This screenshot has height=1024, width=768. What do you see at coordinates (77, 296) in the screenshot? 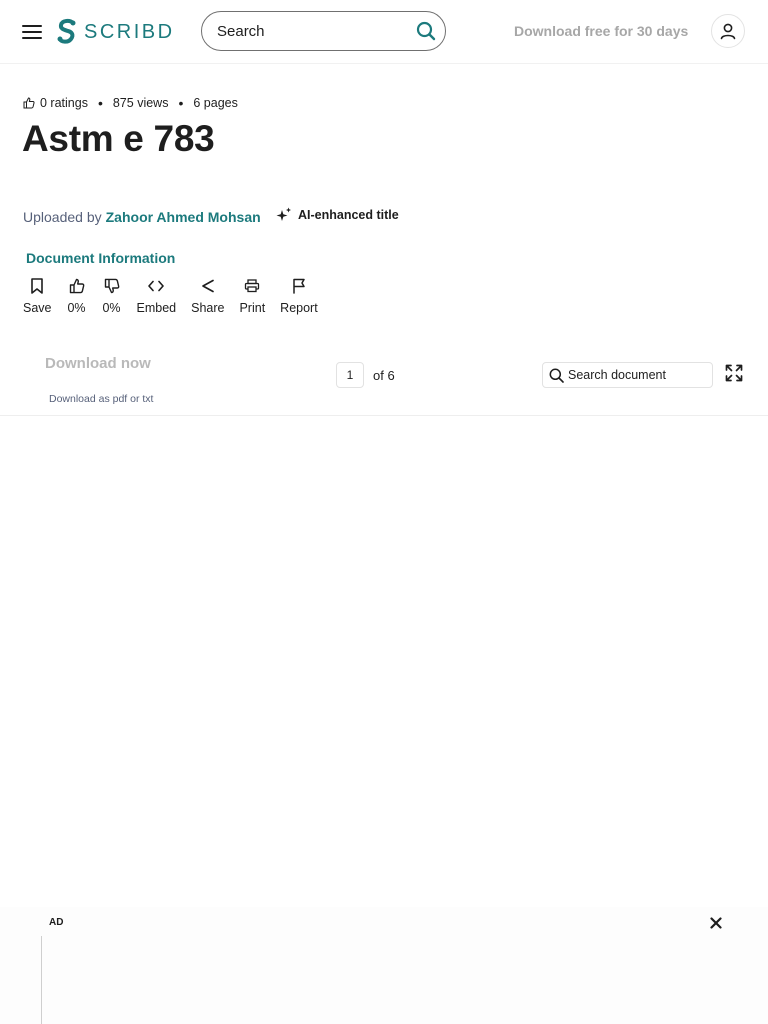
I see `upvote-button: 0%` at bounding box center [77, 296].